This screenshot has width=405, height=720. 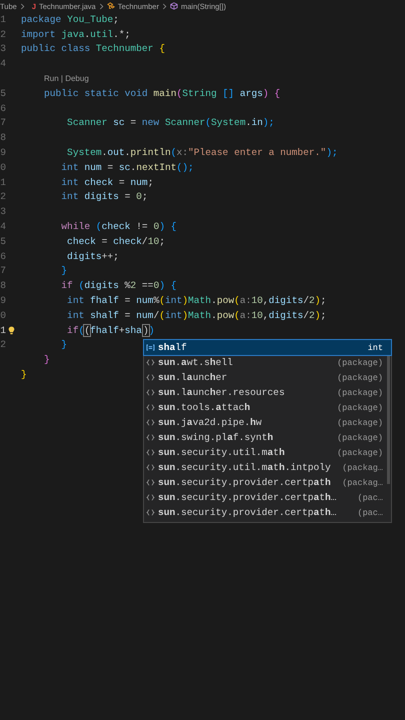 I want to click on code-line: if (digits %2 ==0) {, so click(x=118, y=286).